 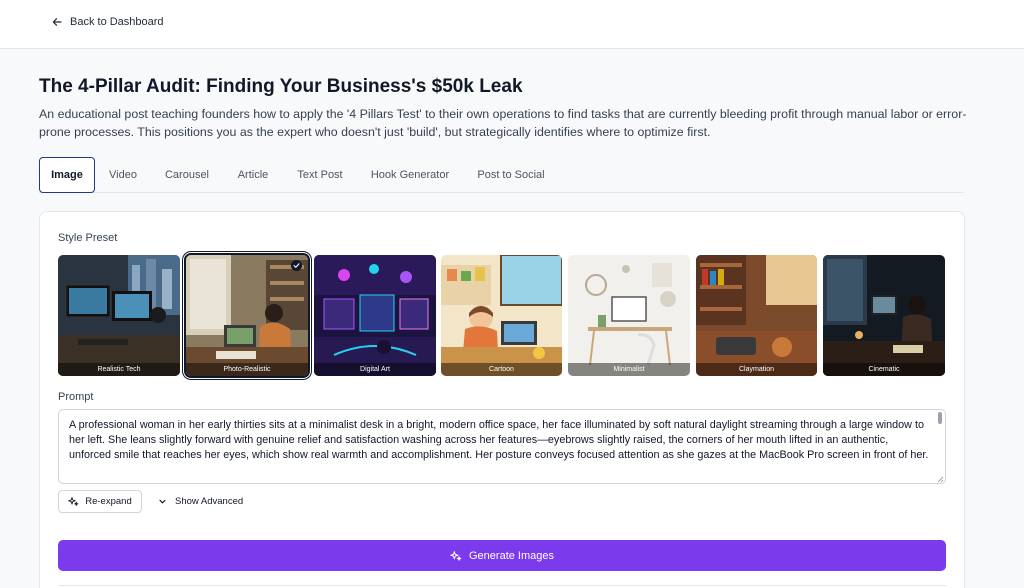 I want to click on back-to-dashboard-link: Back to Dashboard, so click(x=108, y=22).